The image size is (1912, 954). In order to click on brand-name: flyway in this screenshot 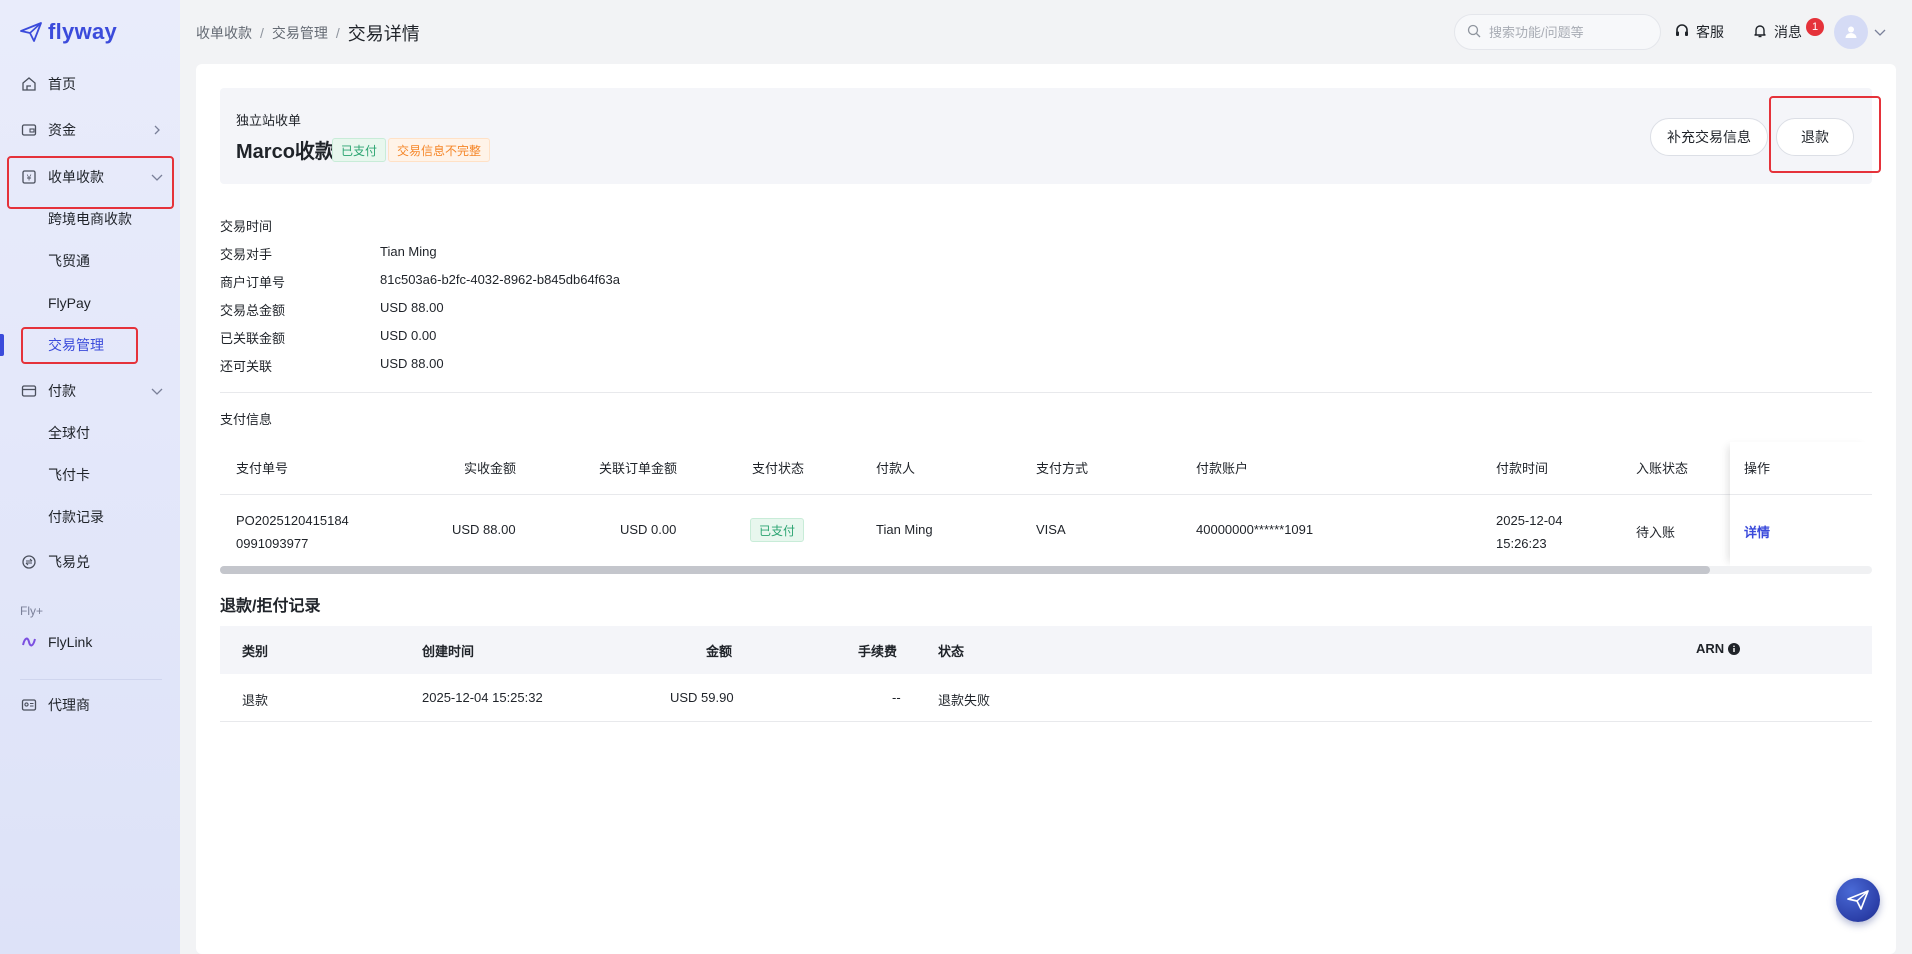, I will do `click(83, 31)`.